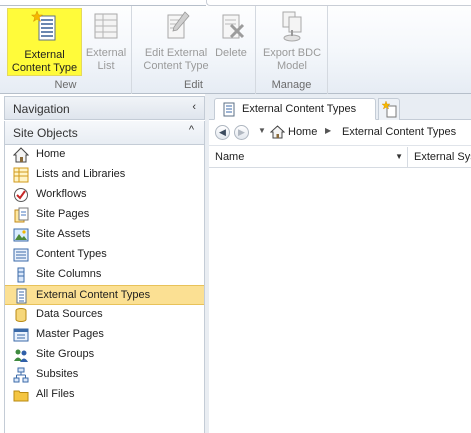 The image size is (471, 433). I want to click on nav-item-label: Home, so click(51, 154).